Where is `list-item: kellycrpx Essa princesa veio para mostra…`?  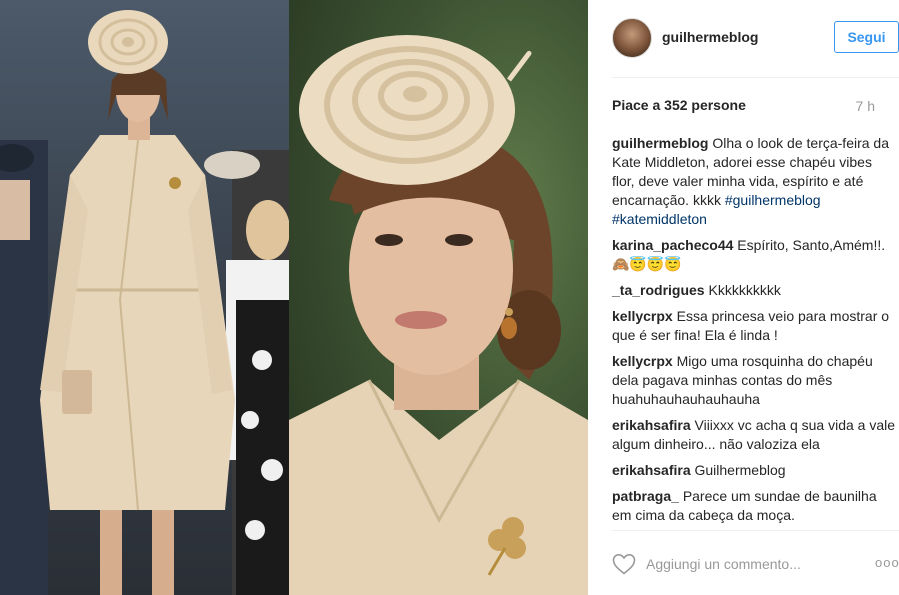 list-item: kellycrpx Essa princesa veio para mostra… is located at coordinates (753, 326).